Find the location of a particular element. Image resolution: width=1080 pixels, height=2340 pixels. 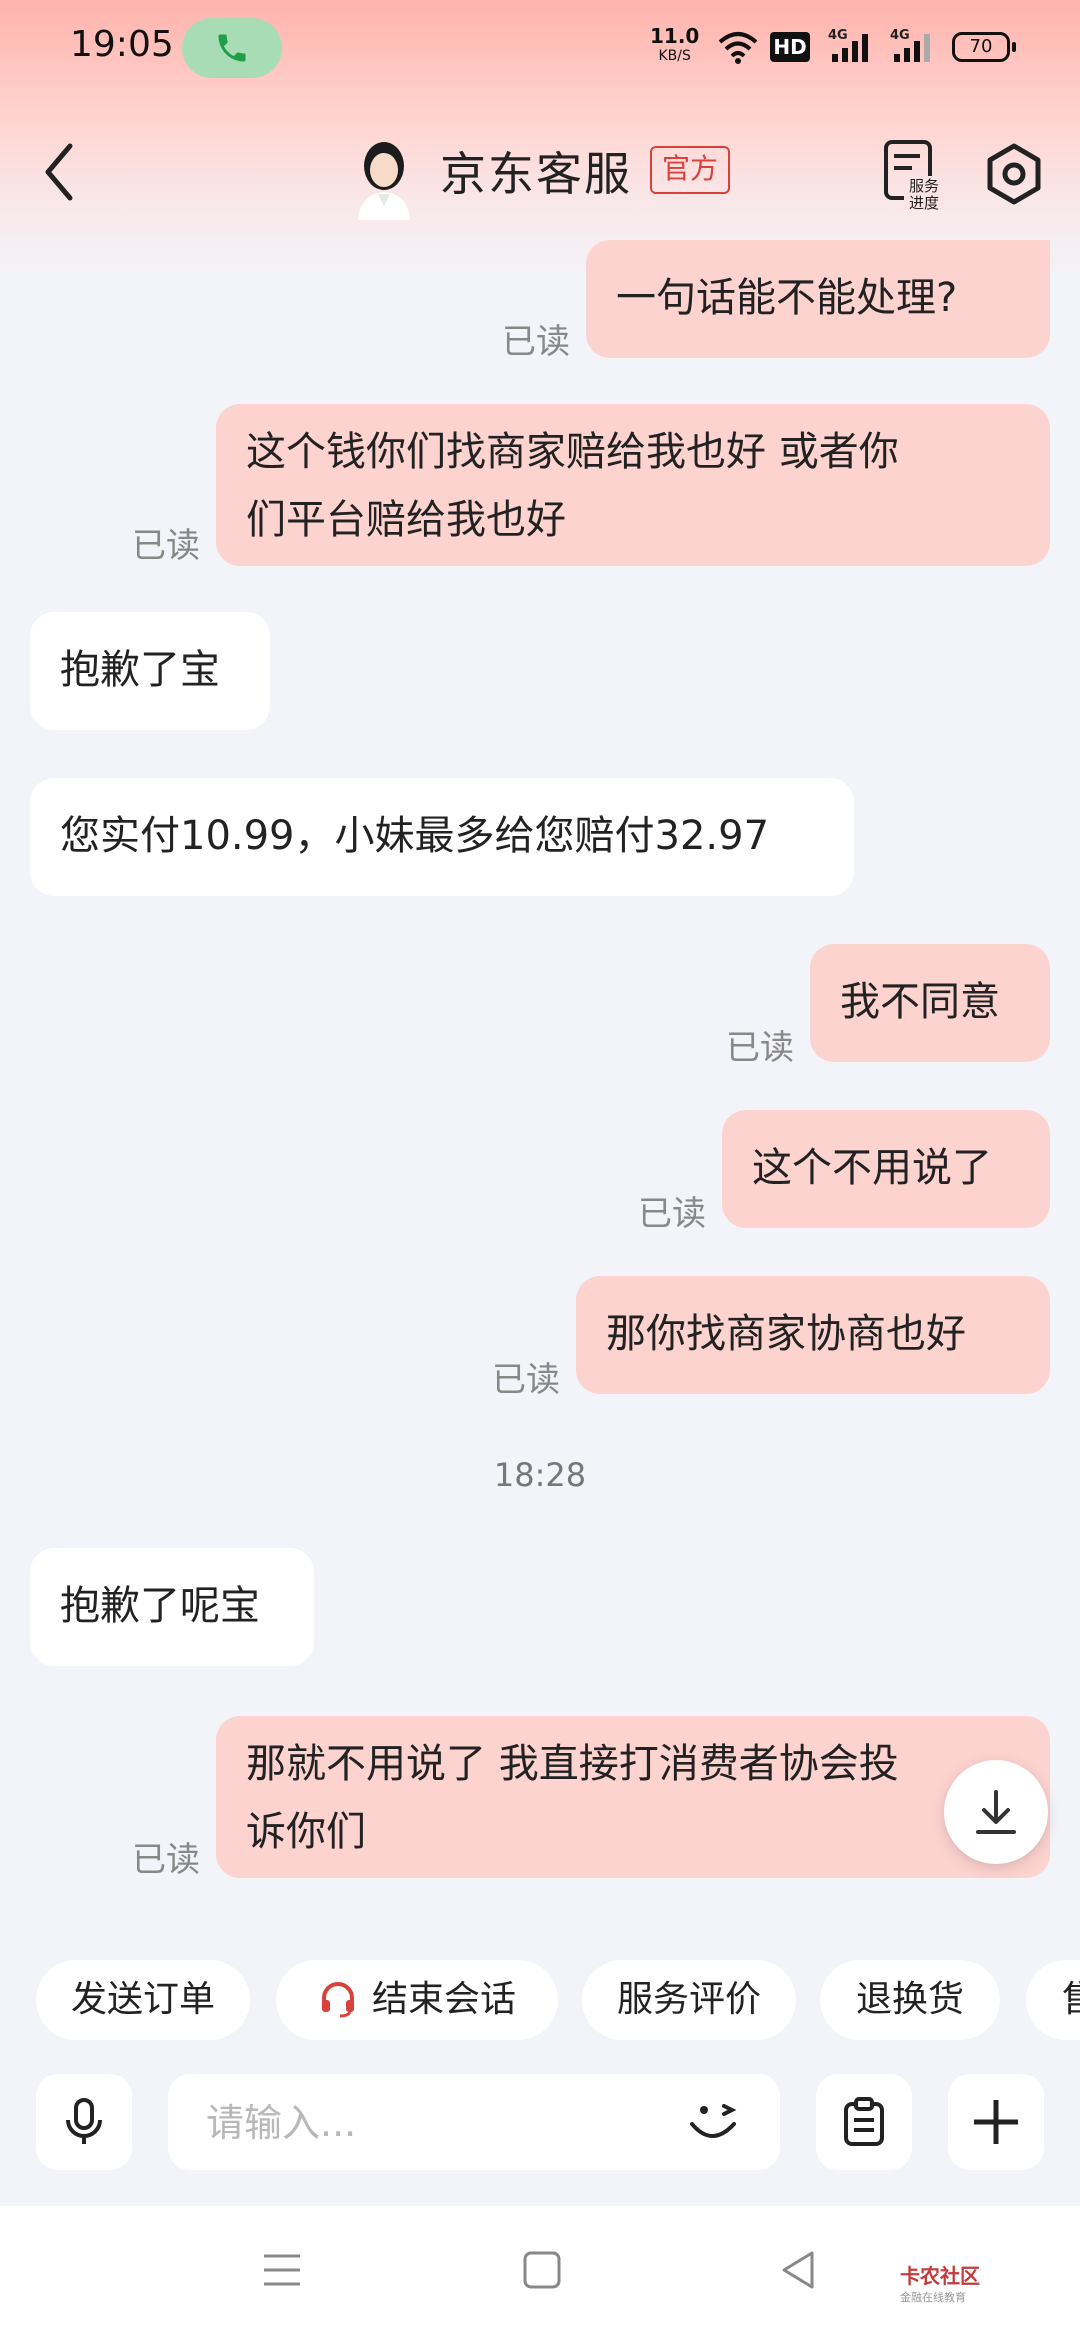

more-options-button is located at coordinates (996, 2122).